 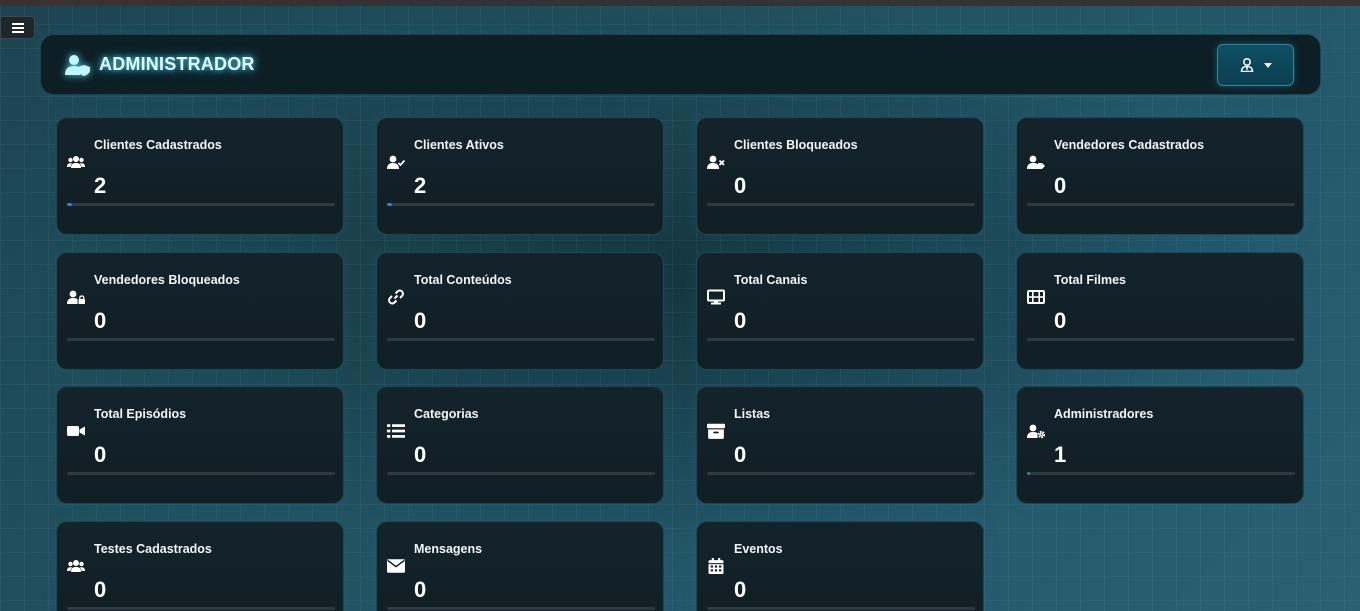 I want to click on envelope-icon, so click(x=396, y=566).